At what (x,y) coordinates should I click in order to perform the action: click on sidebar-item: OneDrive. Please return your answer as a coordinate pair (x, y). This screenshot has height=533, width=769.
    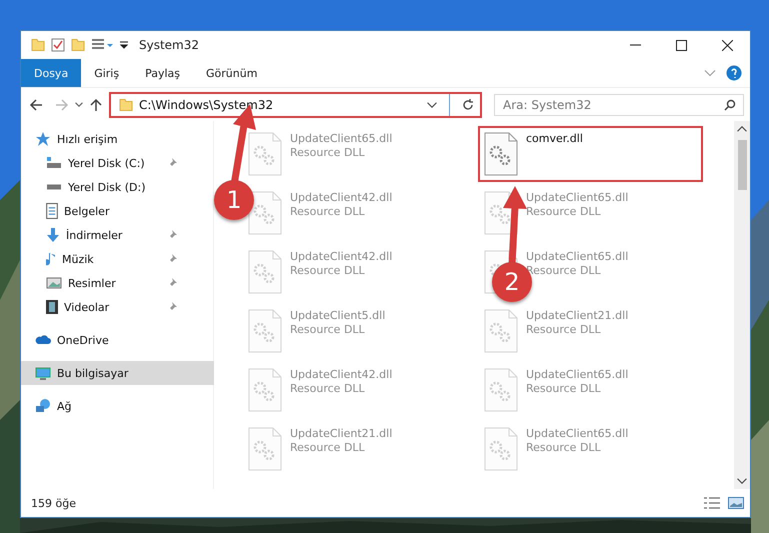
    Looking at the image, I should click on (117, 340).